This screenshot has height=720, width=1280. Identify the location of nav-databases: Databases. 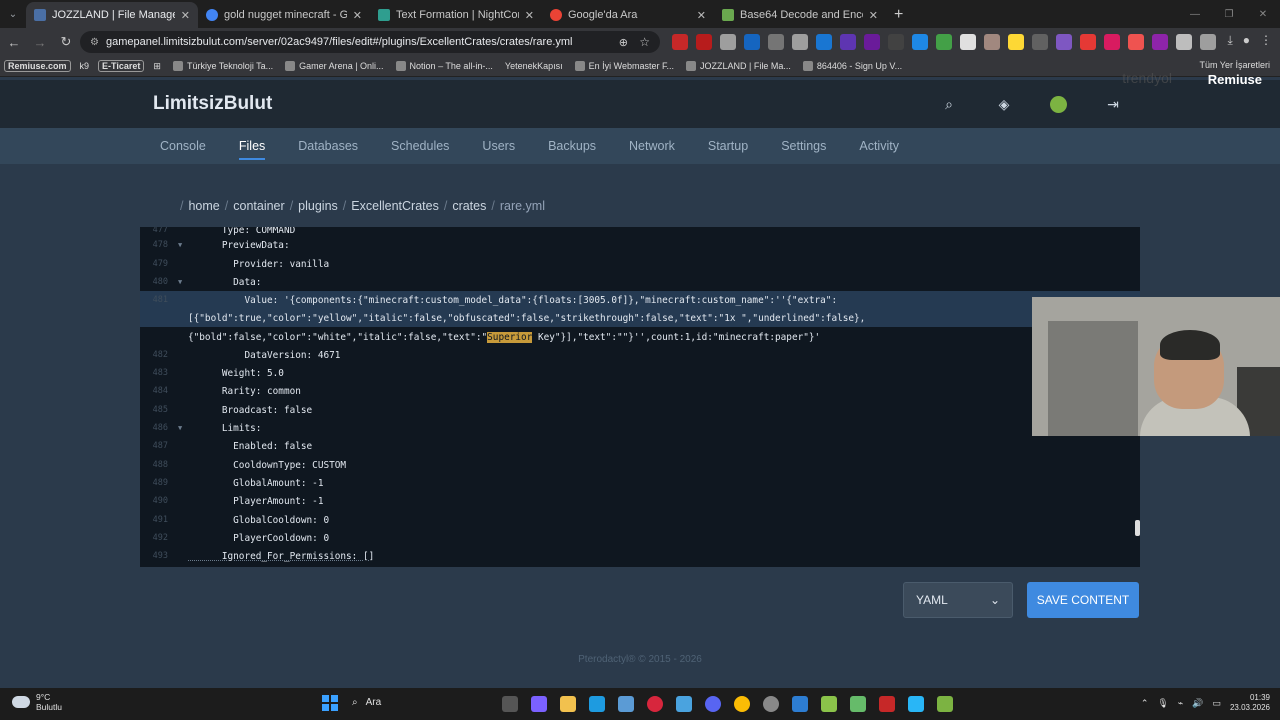
(328, 146).